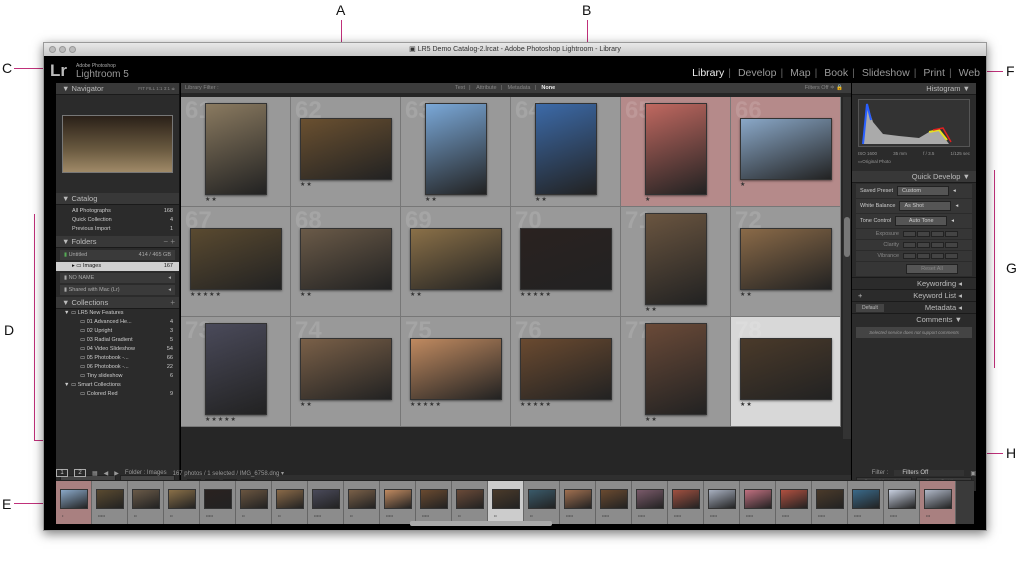 The image size is (1019, 571). I want to click on catalog-item: Previous Import 1, so click(117, 229).